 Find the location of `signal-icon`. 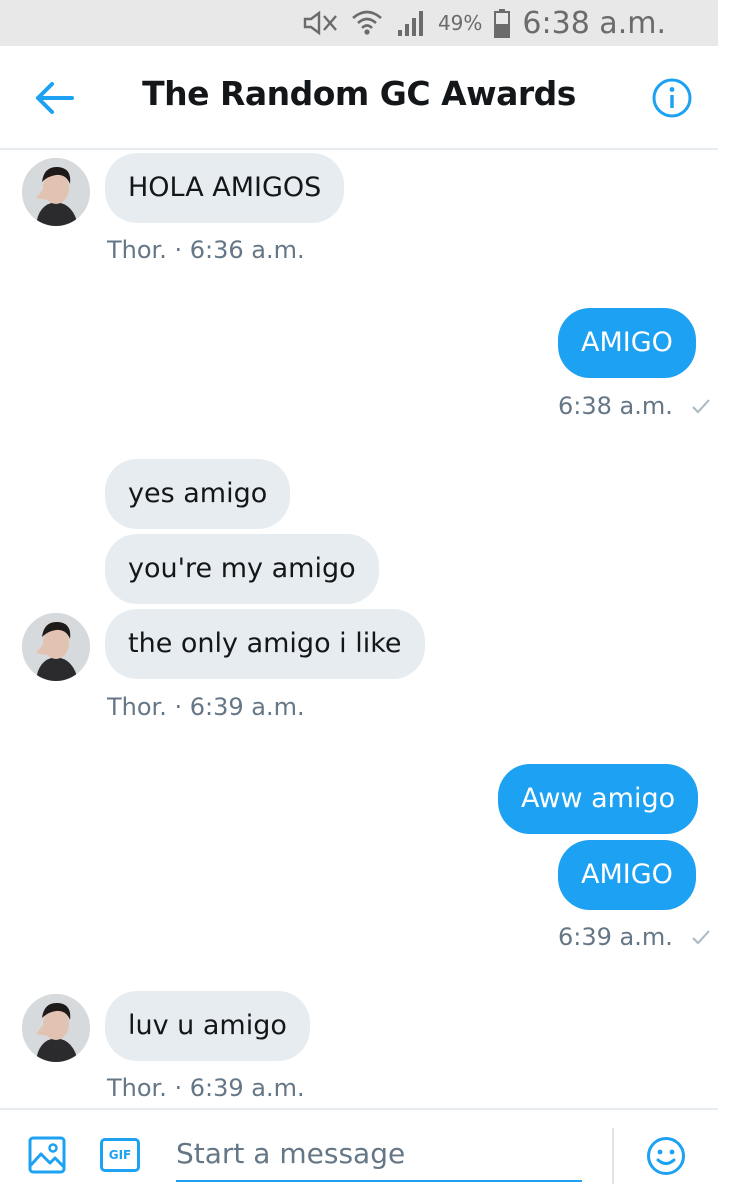

signal-icon is located at coordinates (412, 23).